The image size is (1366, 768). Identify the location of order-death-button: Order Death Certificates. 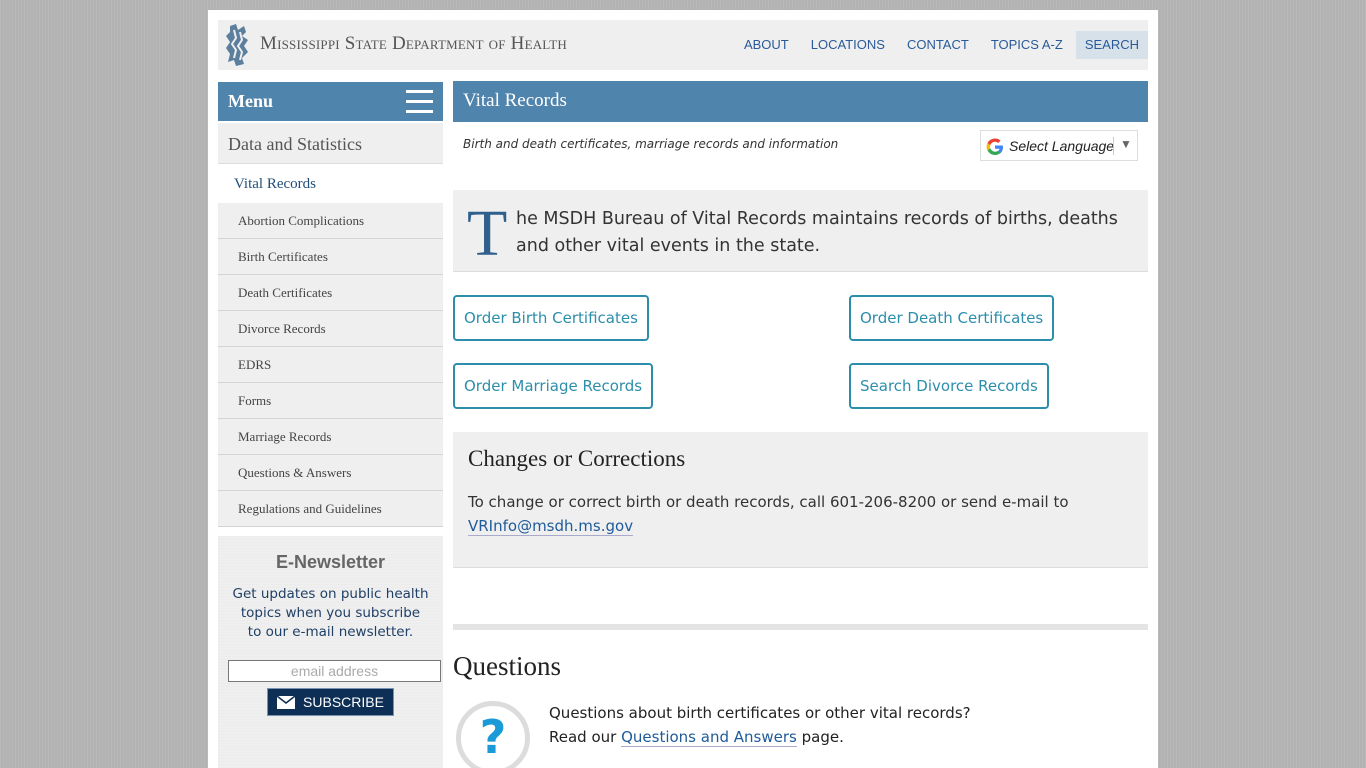
(952, 318).